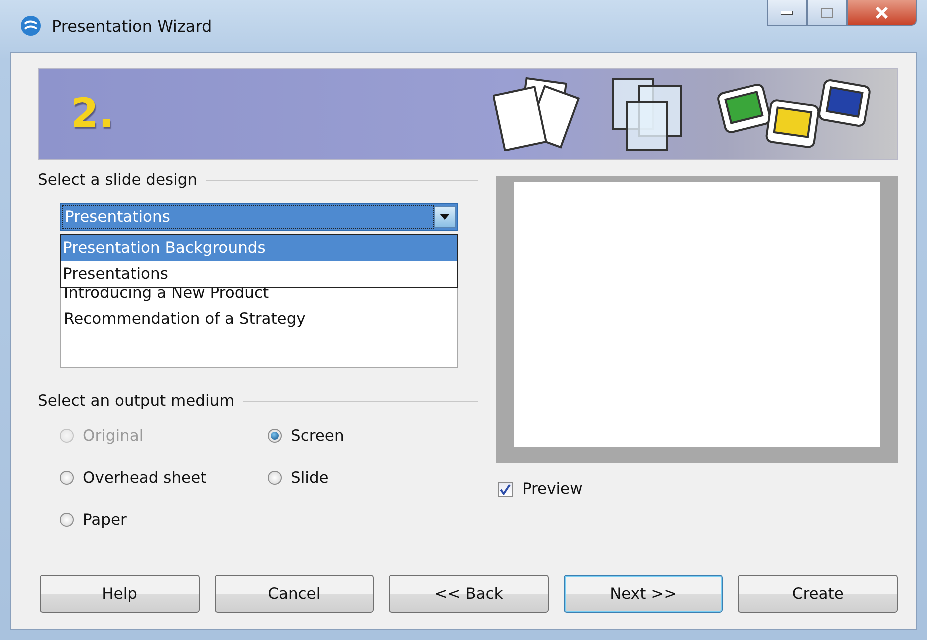  I want to click on preview-checkbox, so click(506, 489).